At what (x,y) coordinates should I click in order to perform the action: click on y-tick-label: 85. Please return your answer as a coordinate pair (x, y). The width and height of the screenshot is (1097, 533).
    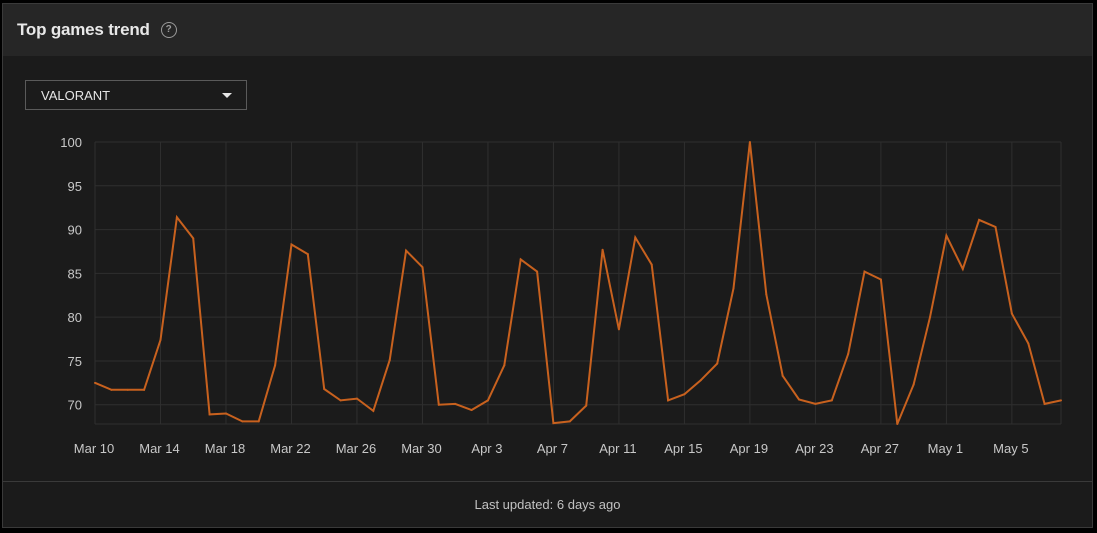
    Looking at the image, I should click on (75, 273).